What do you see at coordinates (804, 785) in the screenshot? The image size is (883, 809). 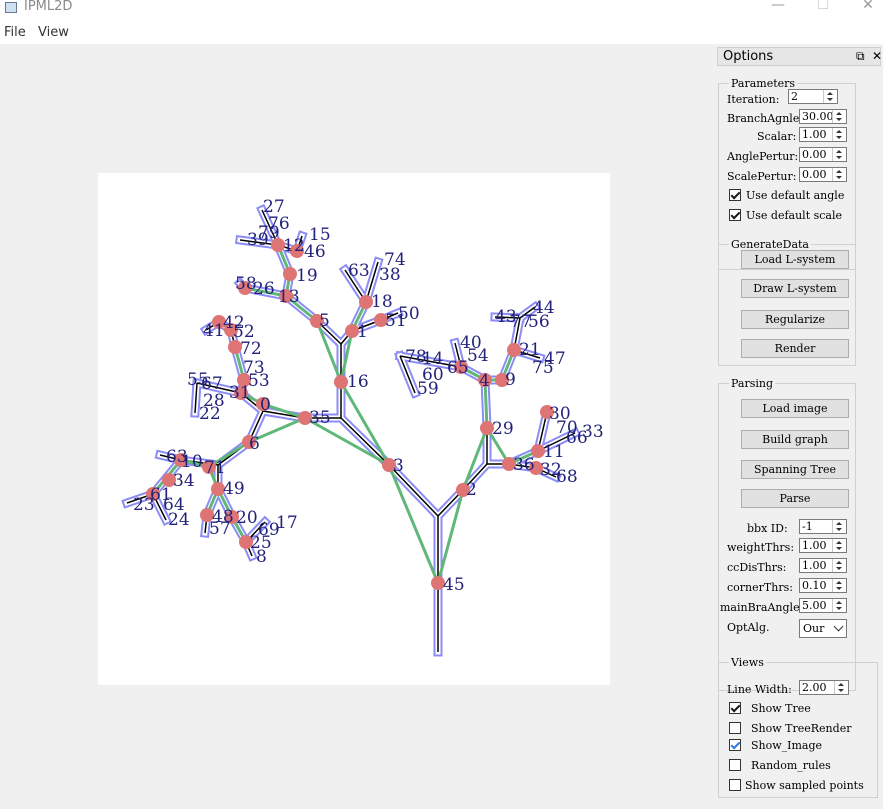 I see `show-sampled-points-label: Show sampled points` at bounding box center [804, 785].